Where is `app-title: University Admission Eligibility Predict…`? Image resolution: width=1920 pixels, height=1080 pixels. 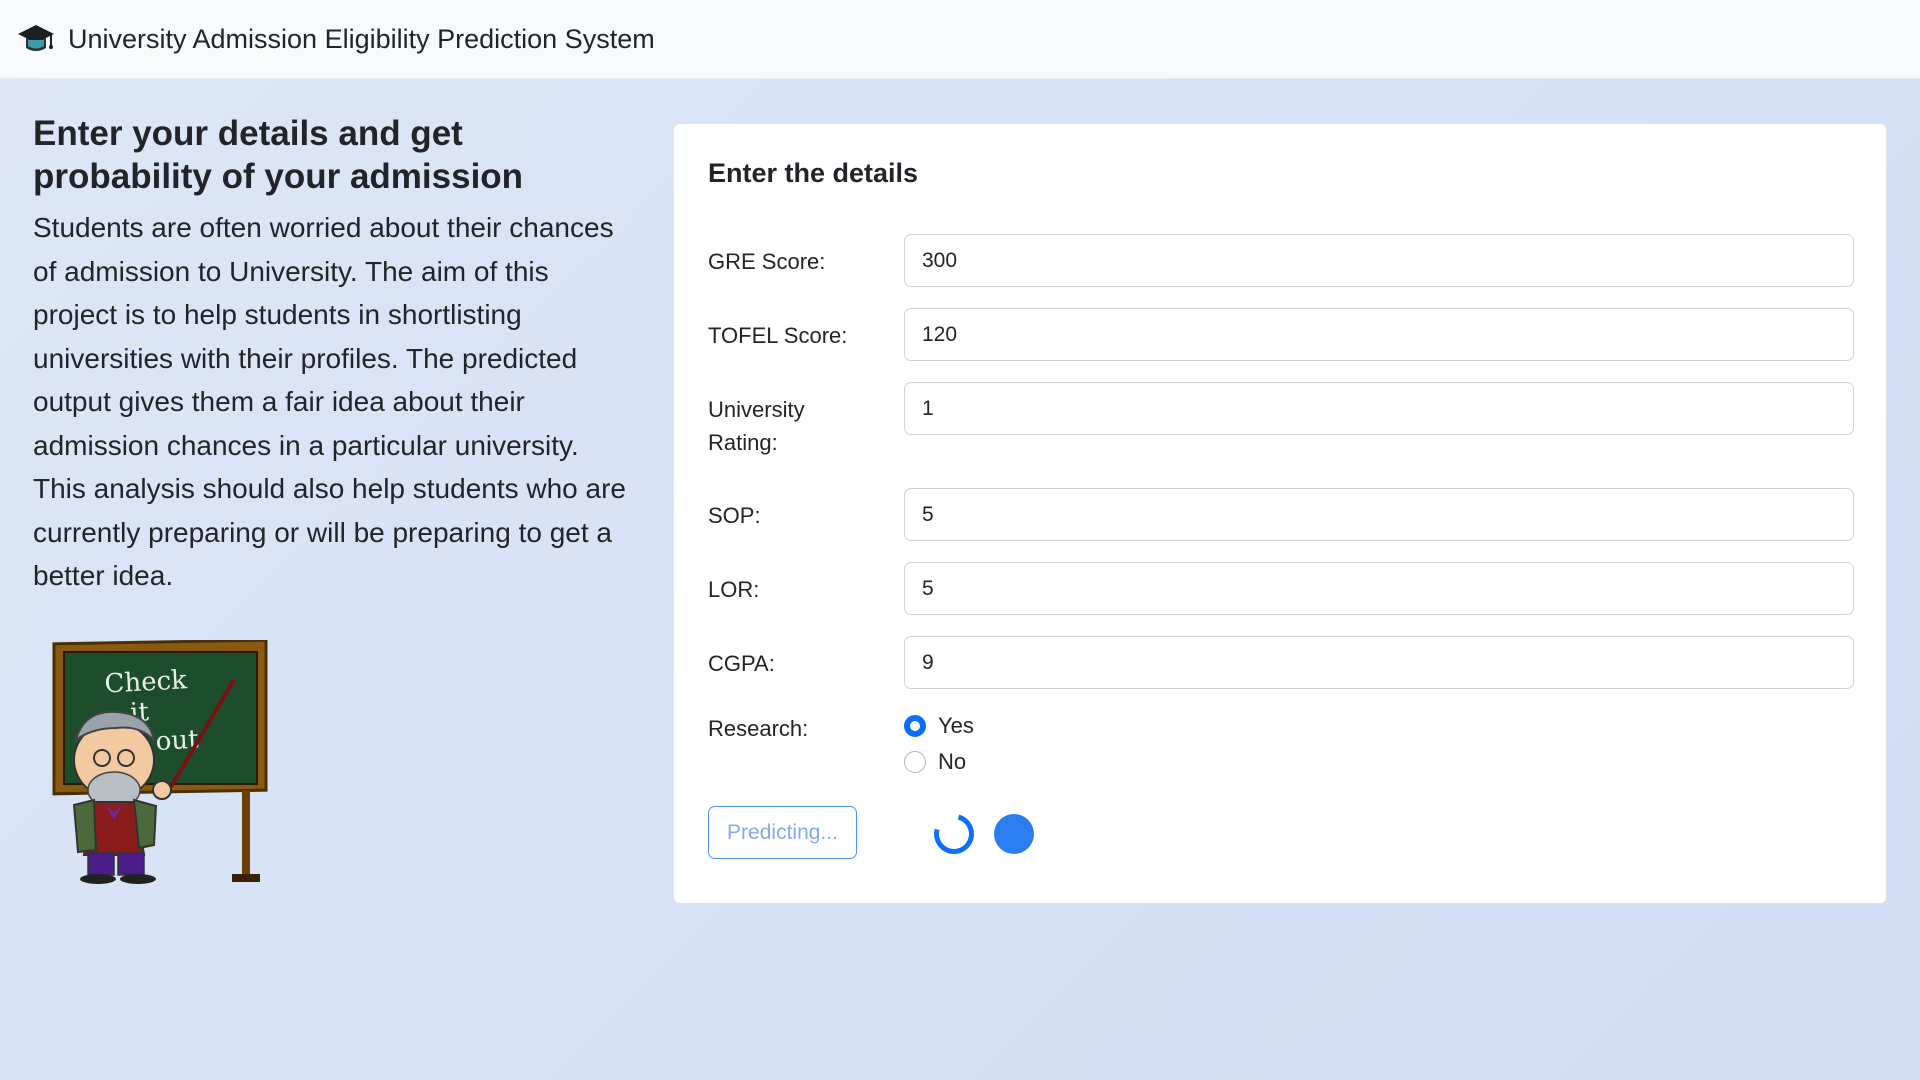
app-title: University Admission Eligibility Predict… is located at coordinates (361, 38).